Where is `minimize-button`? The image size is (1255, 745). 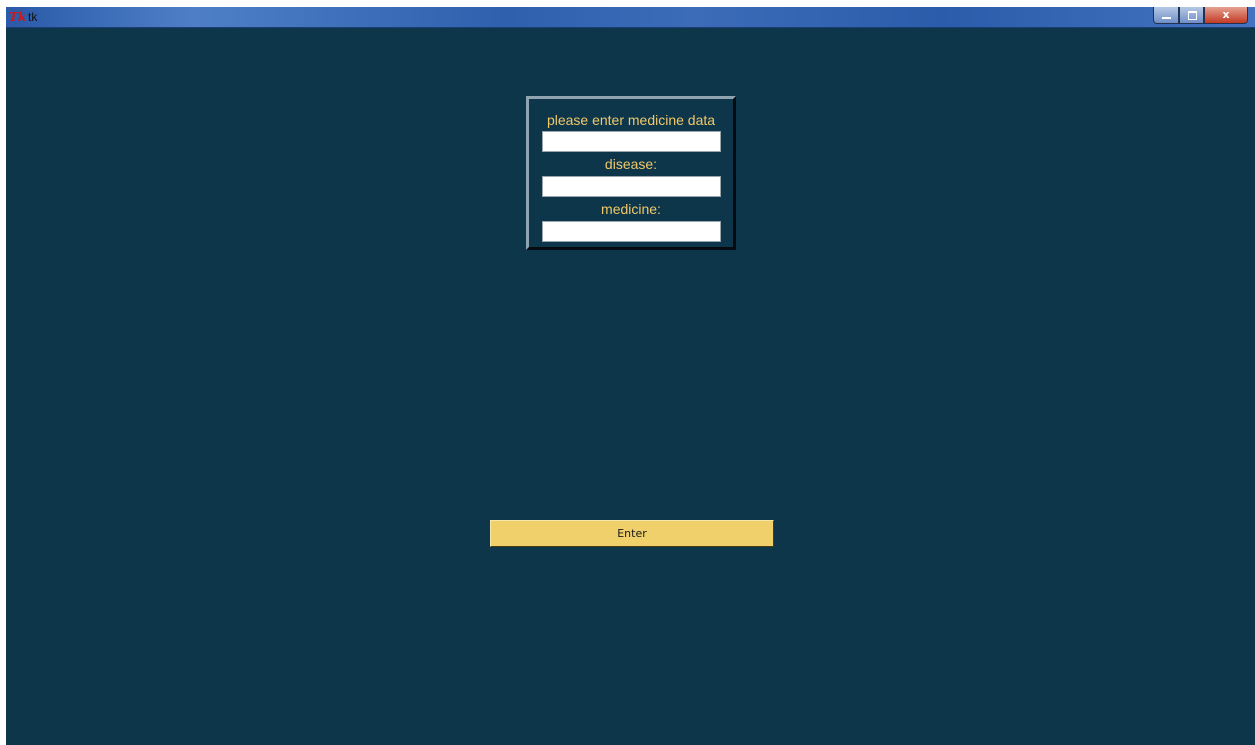
minimize-button is located at coordinates (1166, 15).